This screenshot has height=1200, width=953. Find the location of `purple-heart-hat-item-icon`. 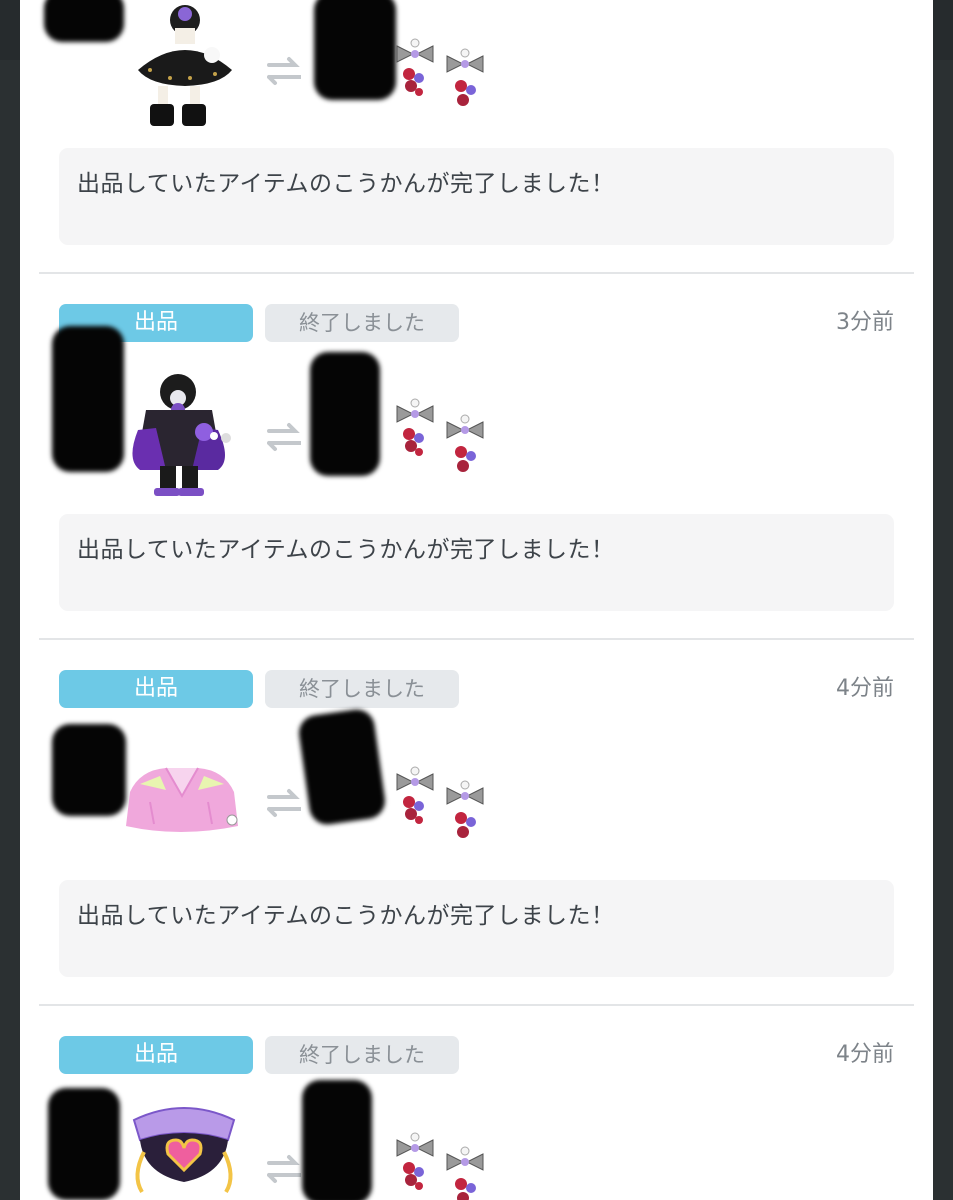

purple-heart-hat-item-icon is located at coordinates (184, 1150).